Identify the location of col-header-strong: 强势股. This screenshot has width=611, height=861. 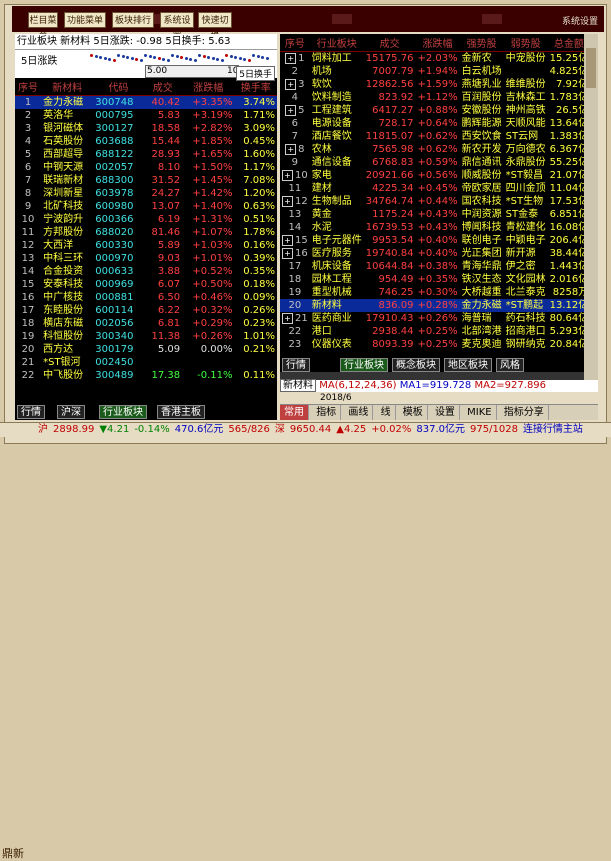
(481, 43).